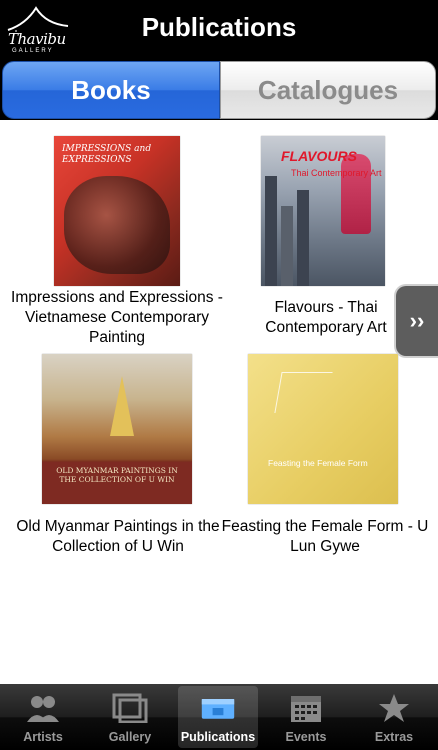 The width and height of the screenshot is (438, 750). Describe the element at coordinates (43, 737) in the screenshot. I see `tab-label: Artists` at that location.